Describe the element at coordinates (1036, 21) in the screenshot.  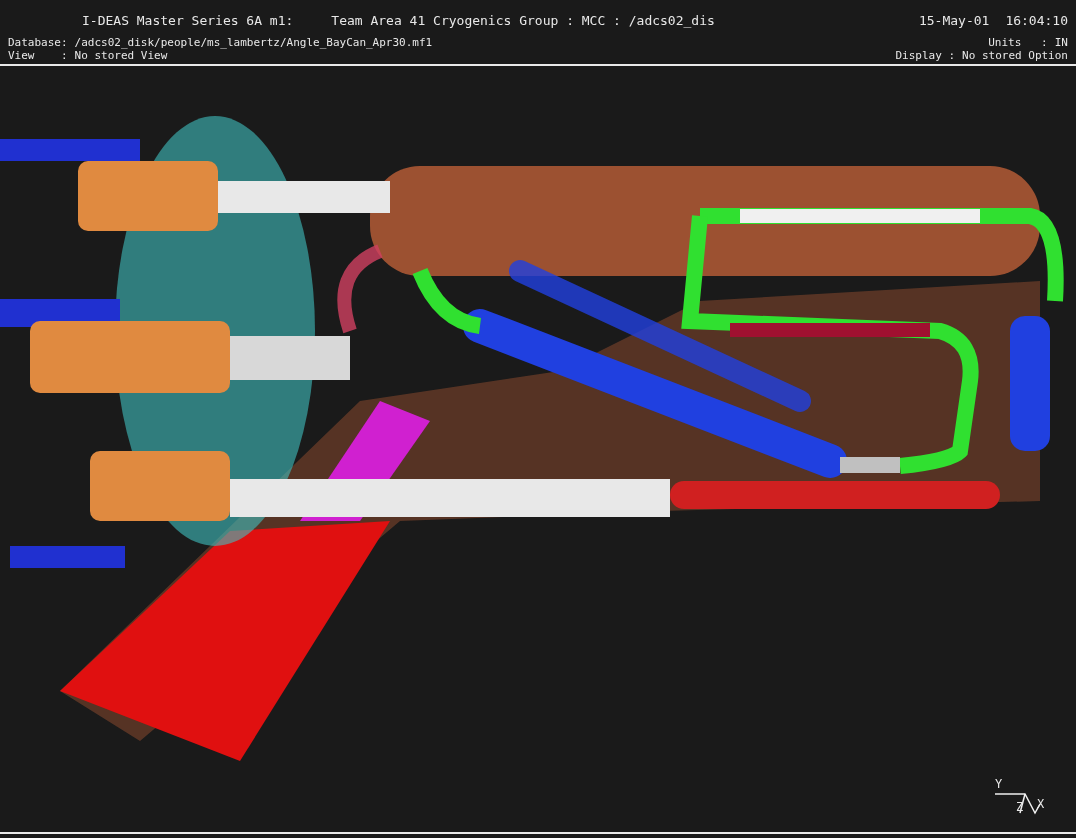
I see `time-text: 16:04:10` at that location.